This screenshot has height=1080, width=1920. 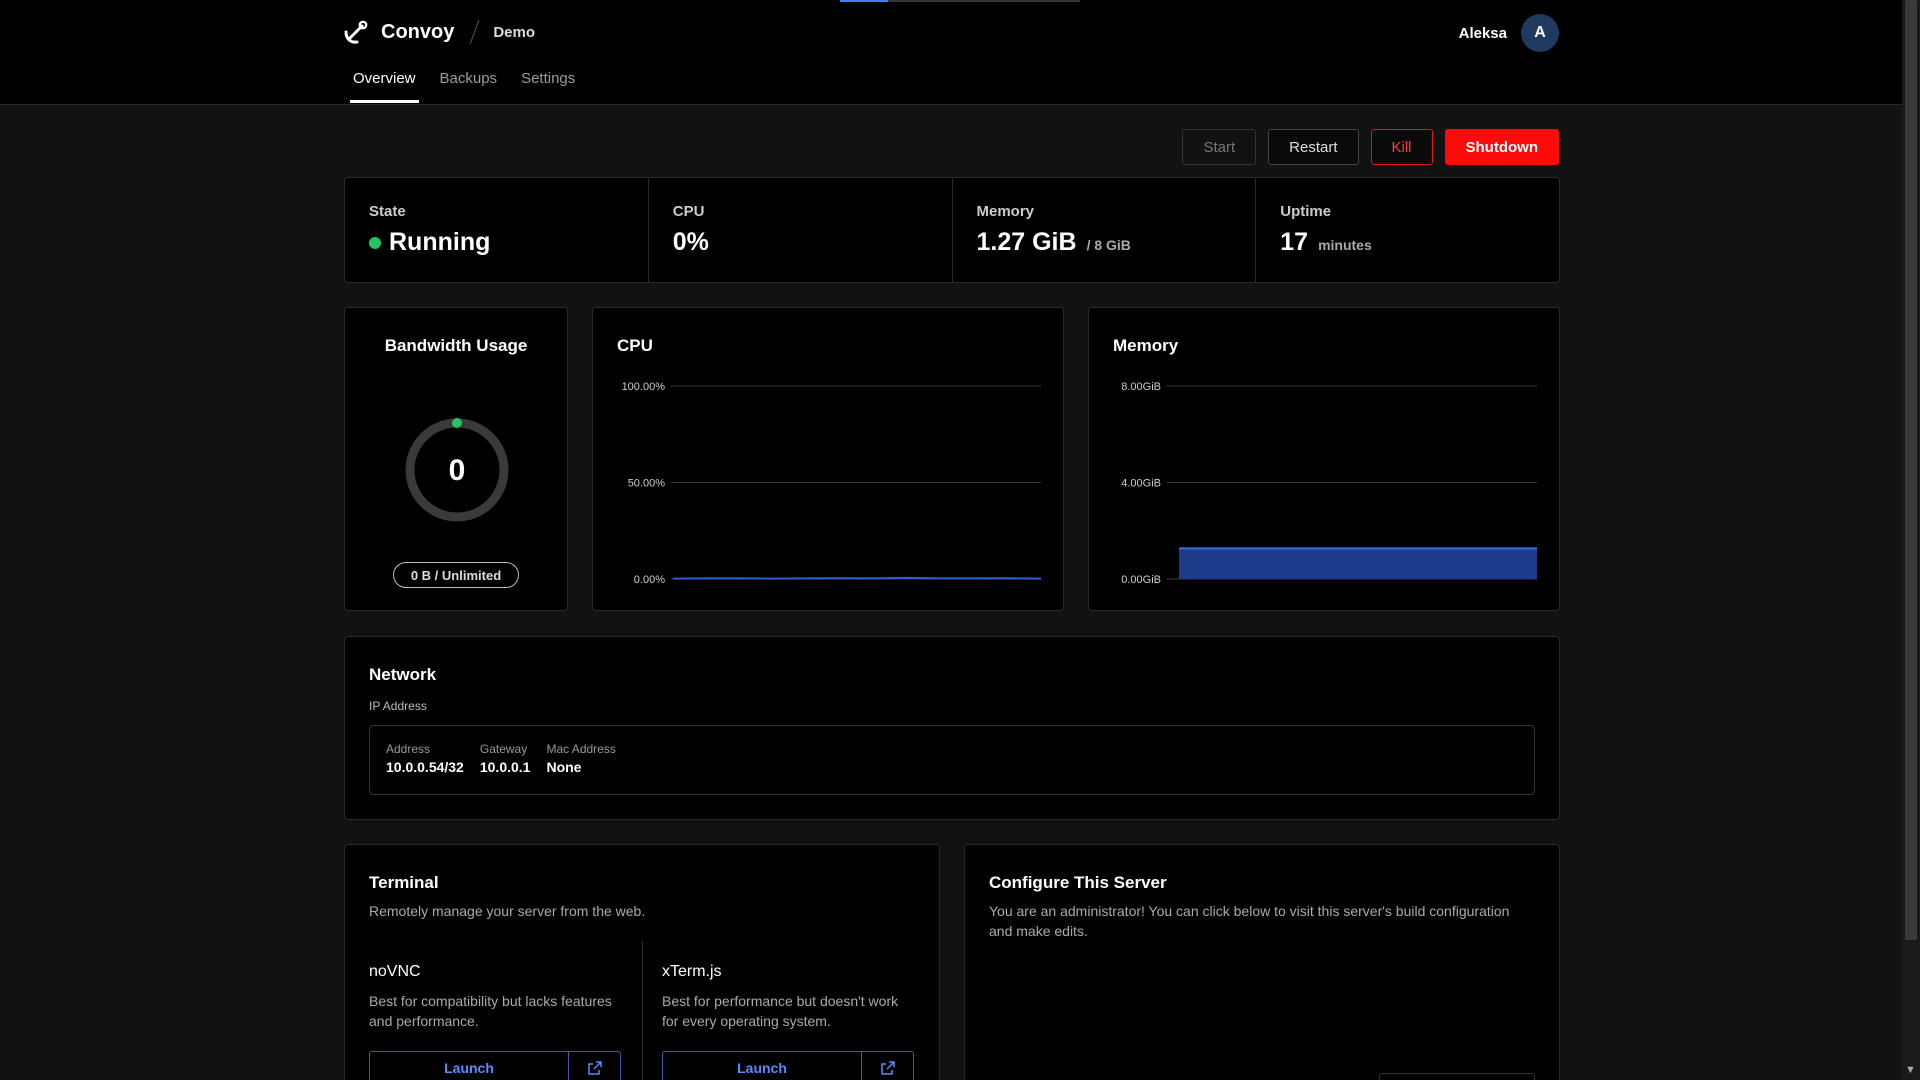 What do you see at coordinates (1540, 33) in the screenshot?
I see `avatar: A` at bounding box center [1540, 33].